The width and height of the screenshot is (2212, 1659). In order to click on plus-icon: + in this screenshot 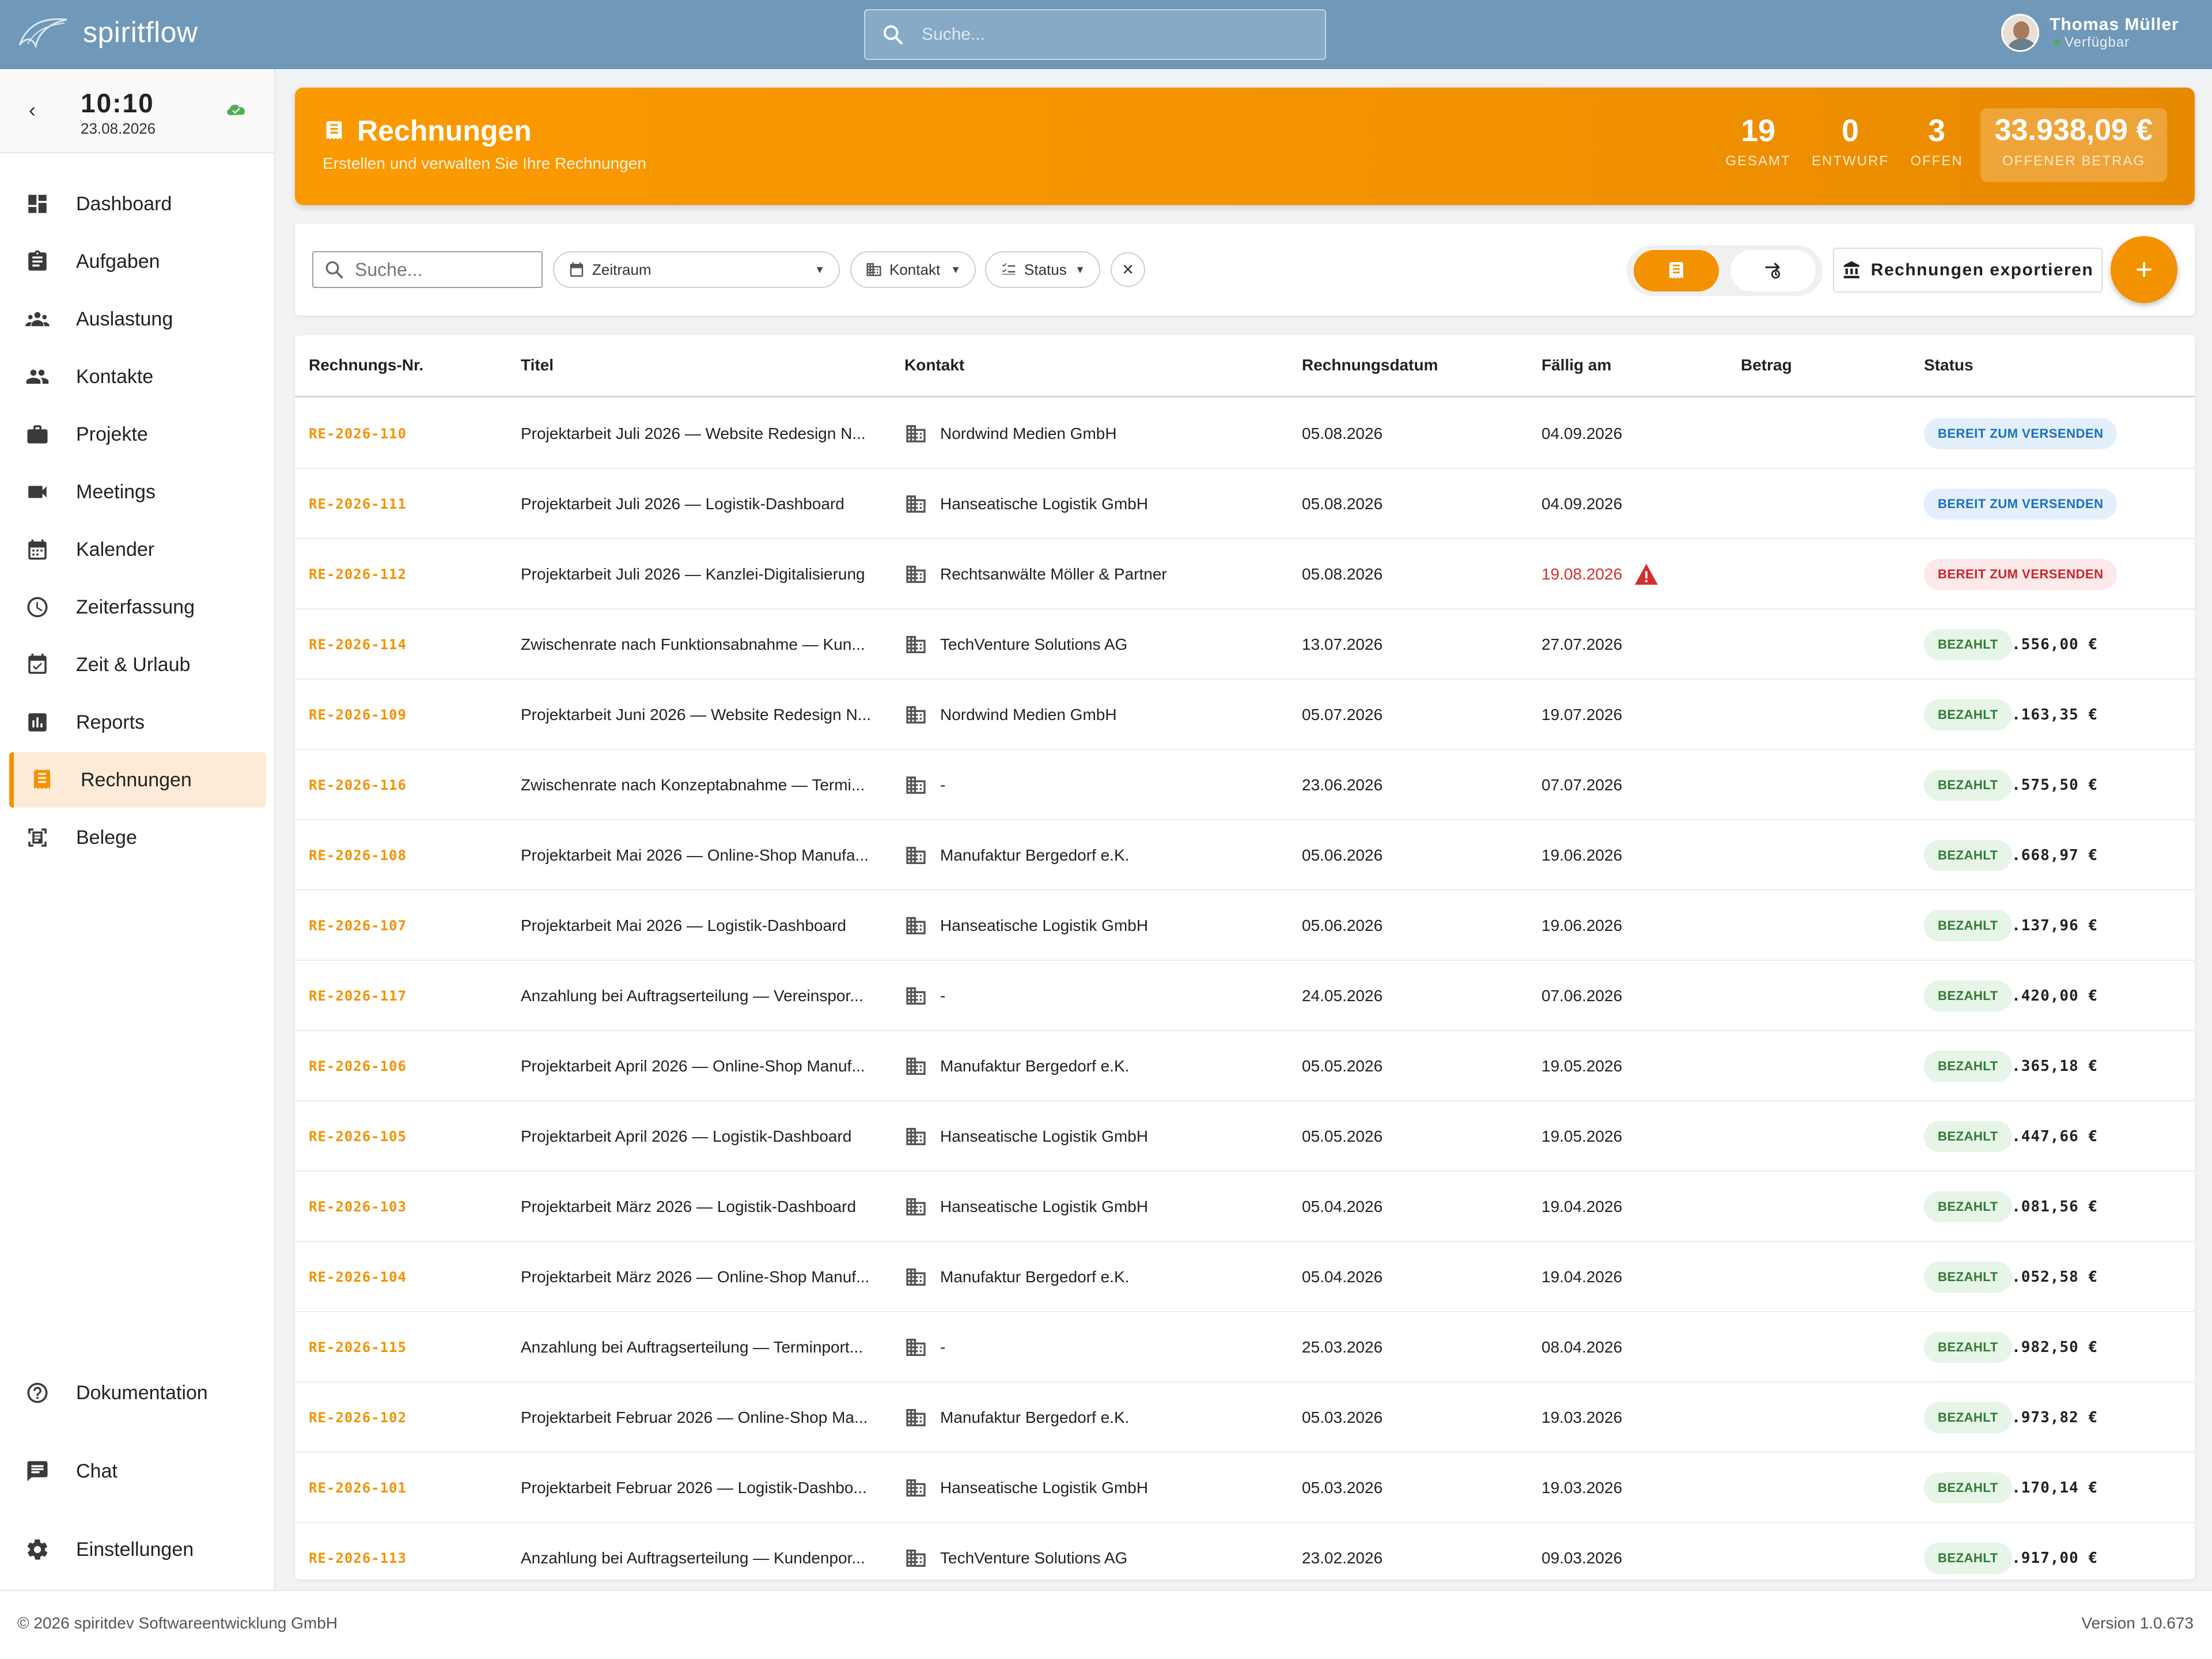, I will do `click(2144, 269)`.